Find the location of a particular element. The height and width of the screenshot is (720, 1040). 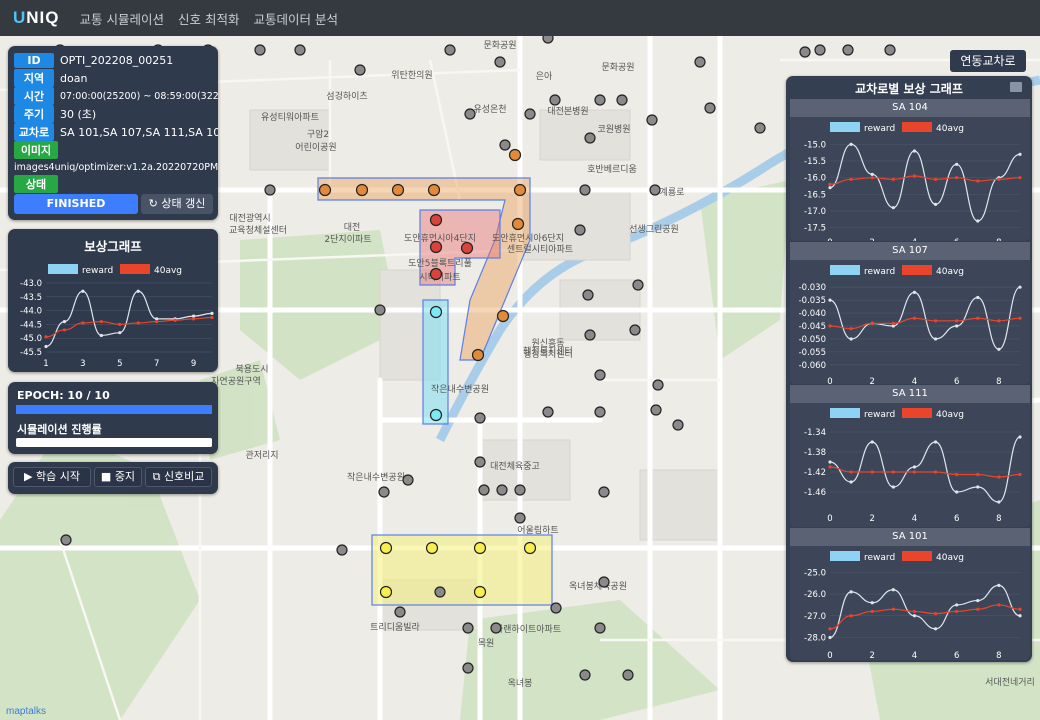

map-place-label: 북용도시 is located at coordinates (251, 369).